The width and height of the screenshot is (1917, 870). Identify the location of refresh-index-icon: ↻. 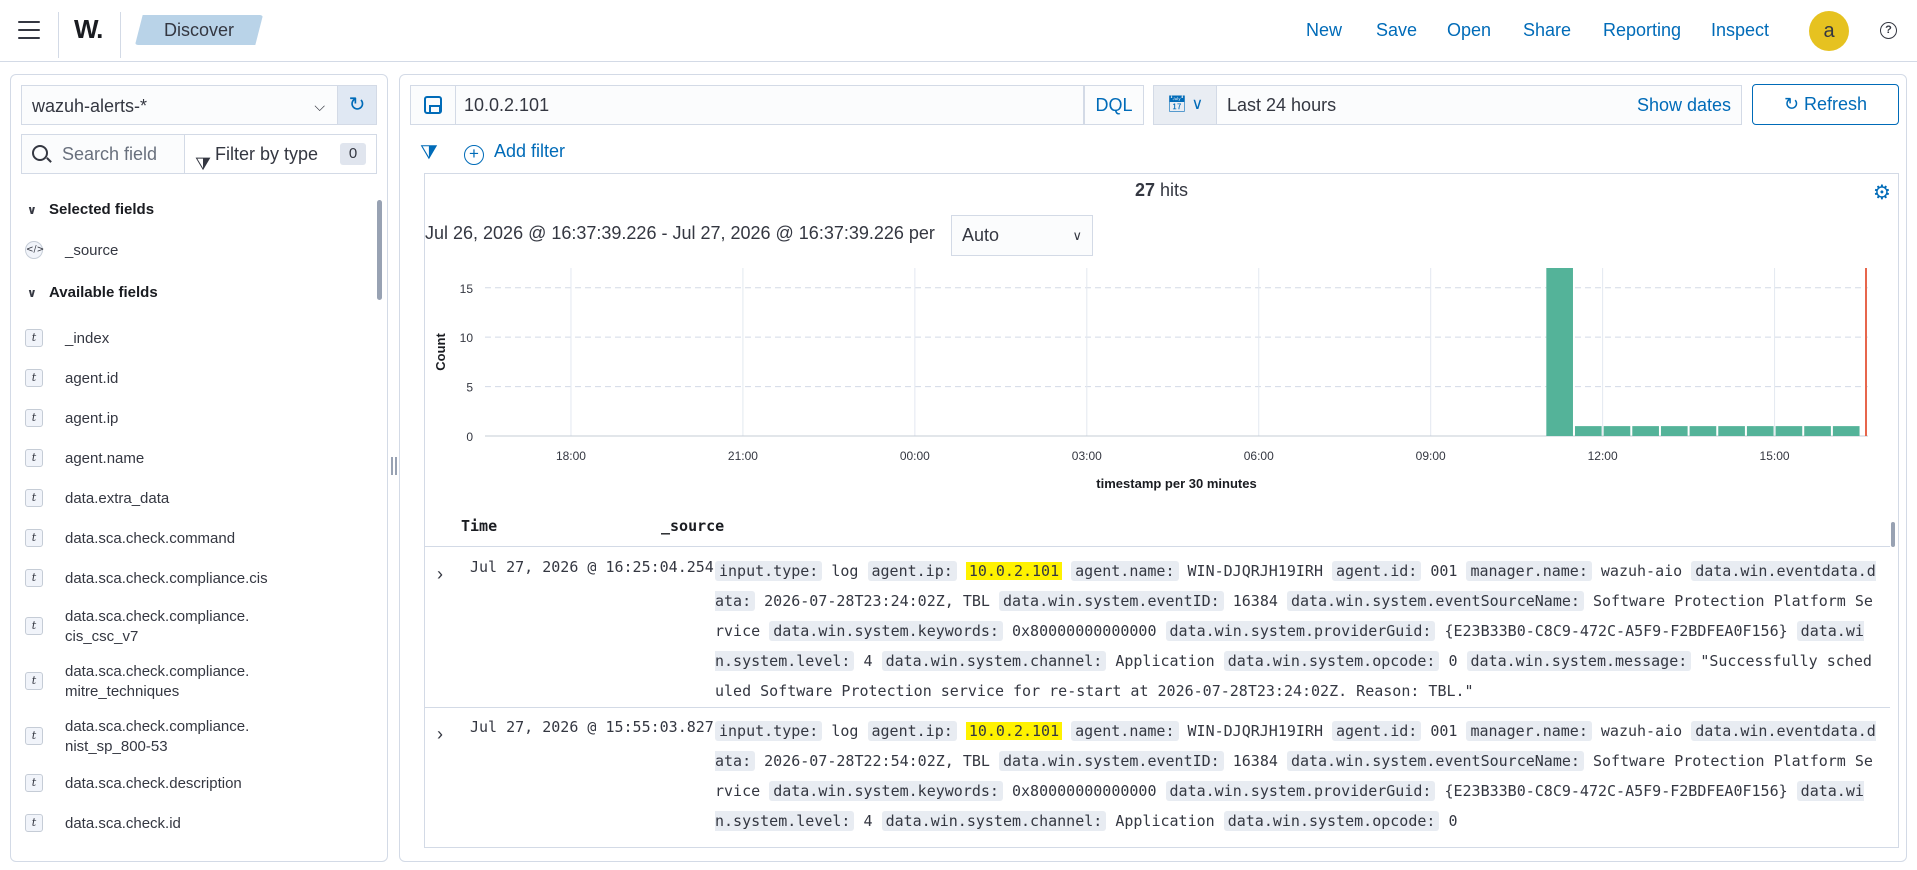
(357, 105).